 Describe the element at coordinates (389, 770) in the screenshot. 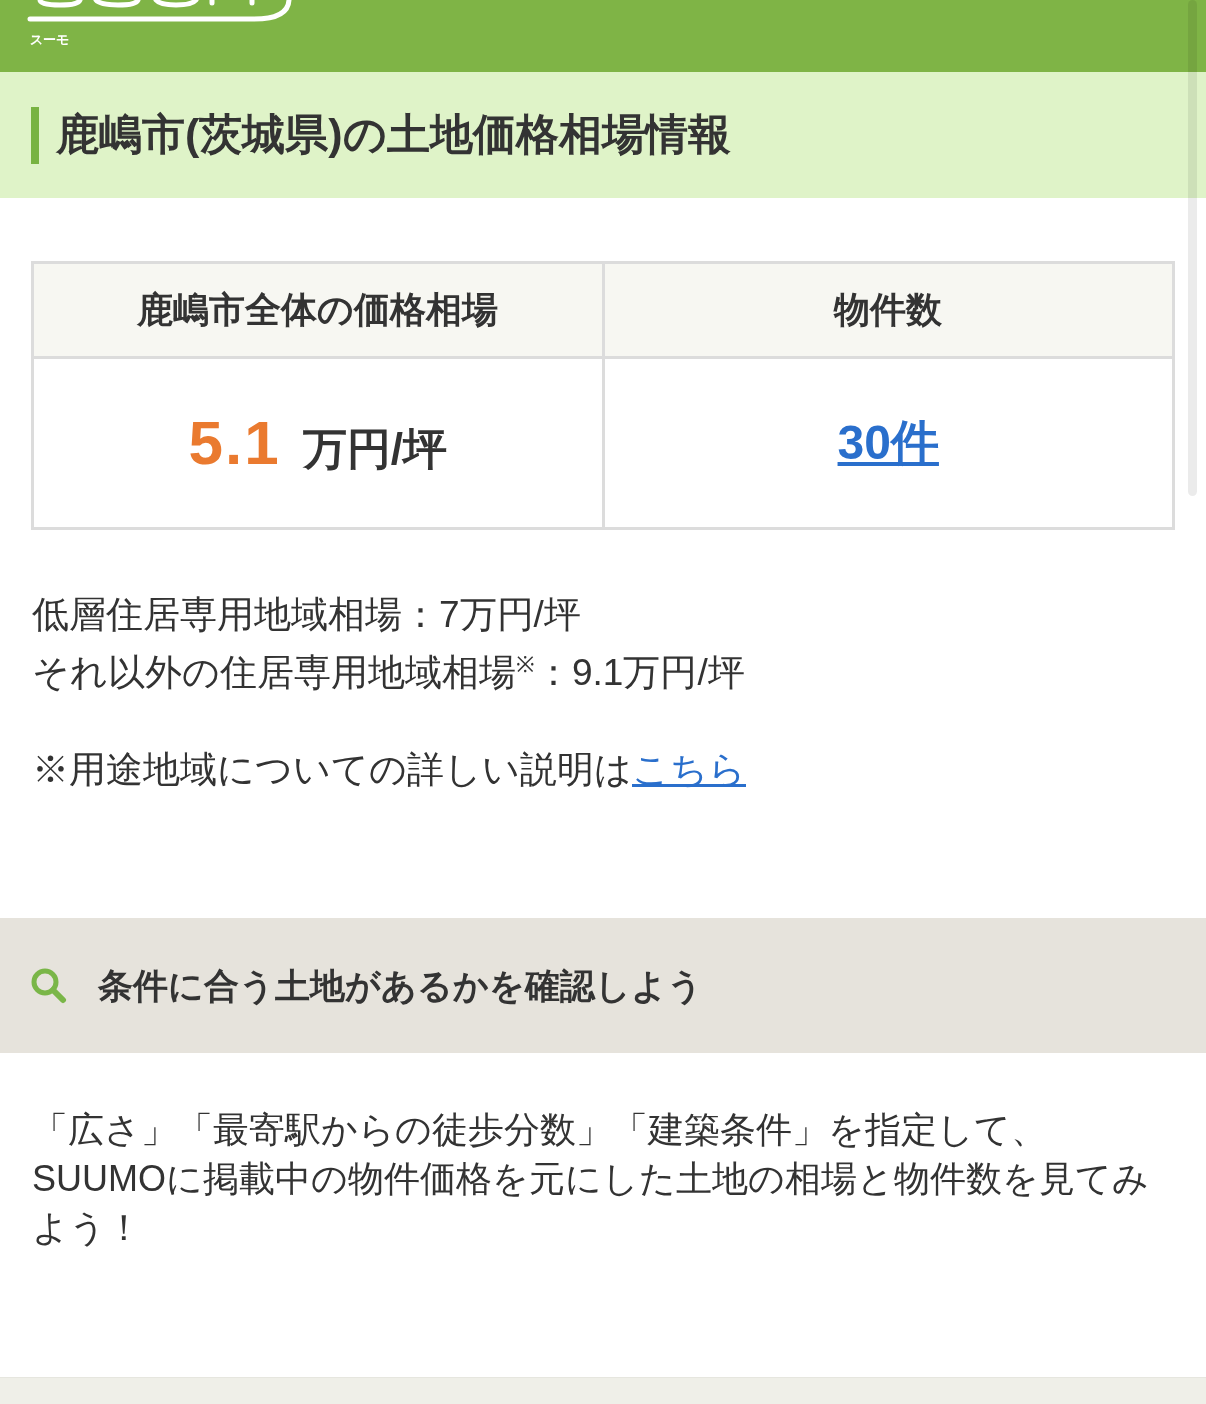

I see `zone-note-text: ※用途地域についての詳しい説明は こちら` at that location.